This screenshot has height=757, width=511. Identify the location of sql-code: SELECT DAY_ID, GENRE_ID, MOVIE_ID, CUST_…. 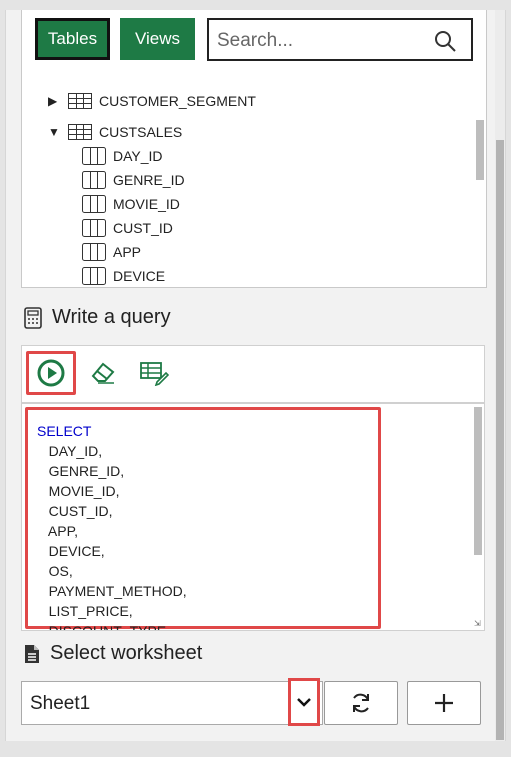
(112, 526).